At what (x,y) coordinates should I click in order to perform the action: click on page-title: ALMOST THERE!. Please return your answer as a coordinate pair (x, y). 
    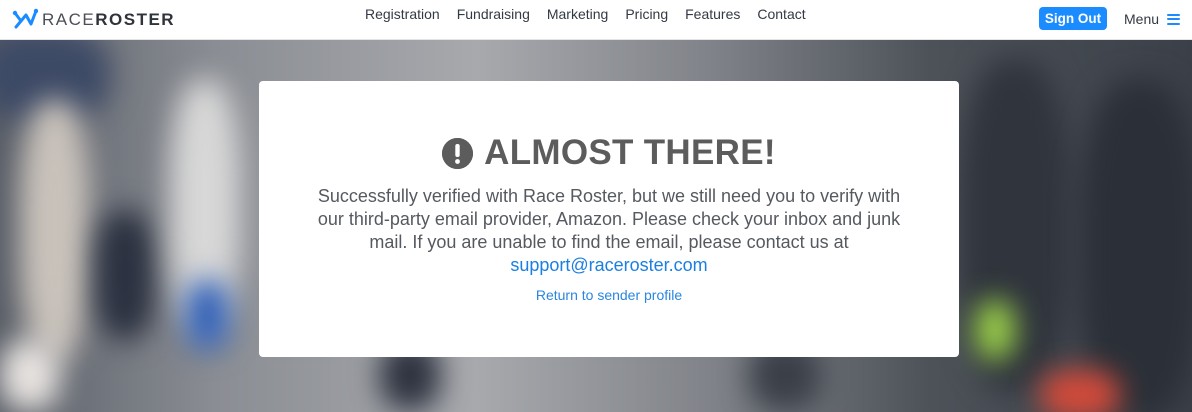
    Looking at the image, I should click on (609, 153).